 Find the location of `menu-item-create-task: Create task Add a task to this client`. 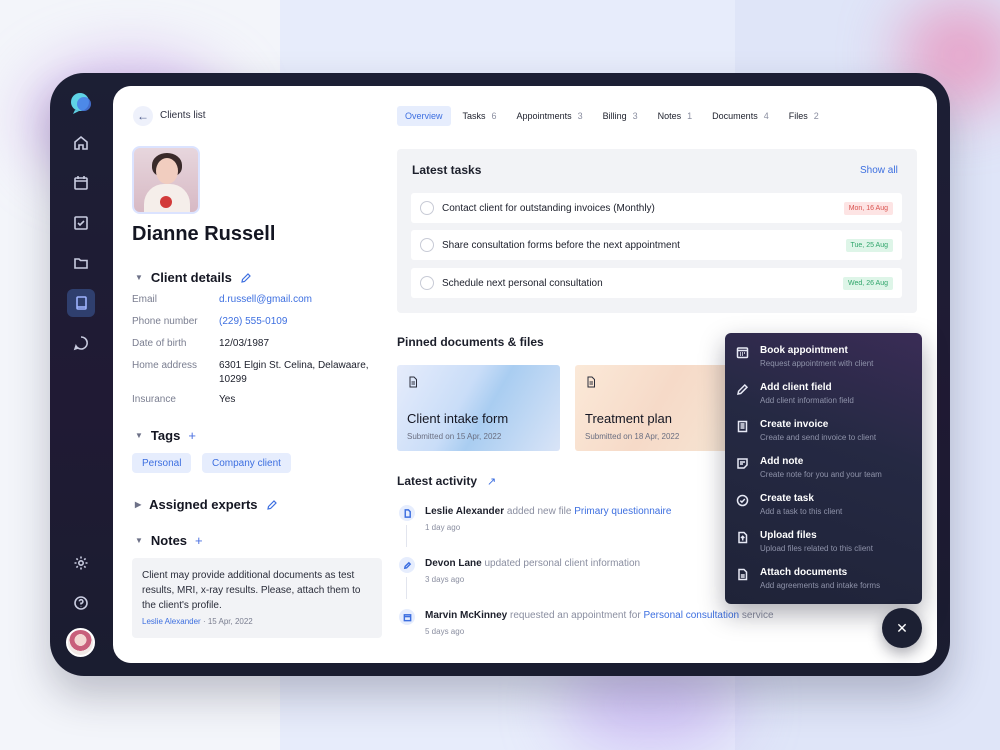

menu-item-create-task: Create task Add a task to this client is located at coordinates (823, 511).